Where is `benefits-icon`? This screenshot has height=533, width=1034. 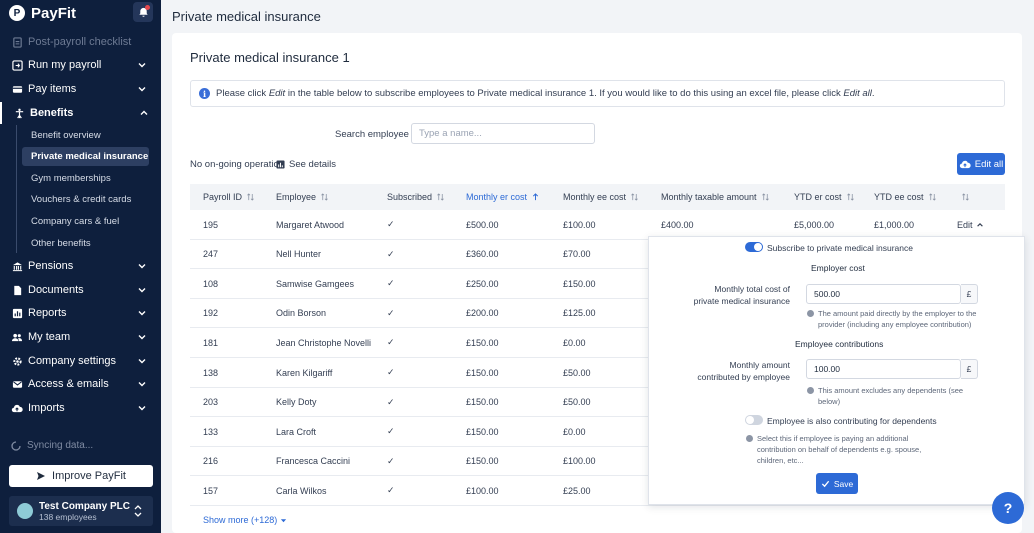 benefits-icon is located at coordinates (19, 113).